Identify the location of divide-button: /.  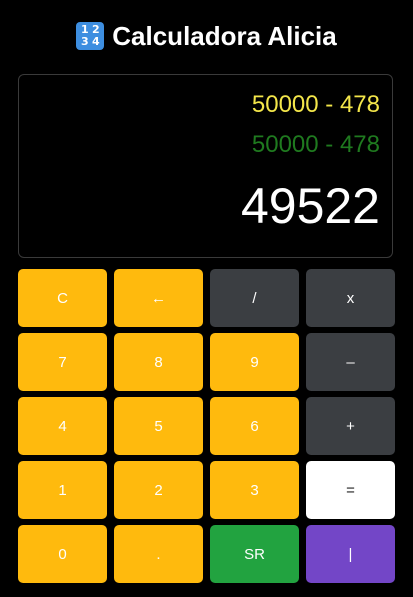
(254, 298).